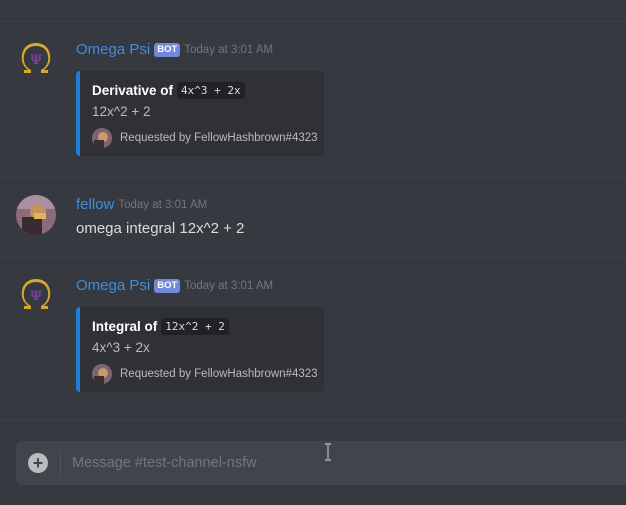 The image size is (626, 505). I want to click on embed-title-code: 12x^2 + 2, so click(195, 326).